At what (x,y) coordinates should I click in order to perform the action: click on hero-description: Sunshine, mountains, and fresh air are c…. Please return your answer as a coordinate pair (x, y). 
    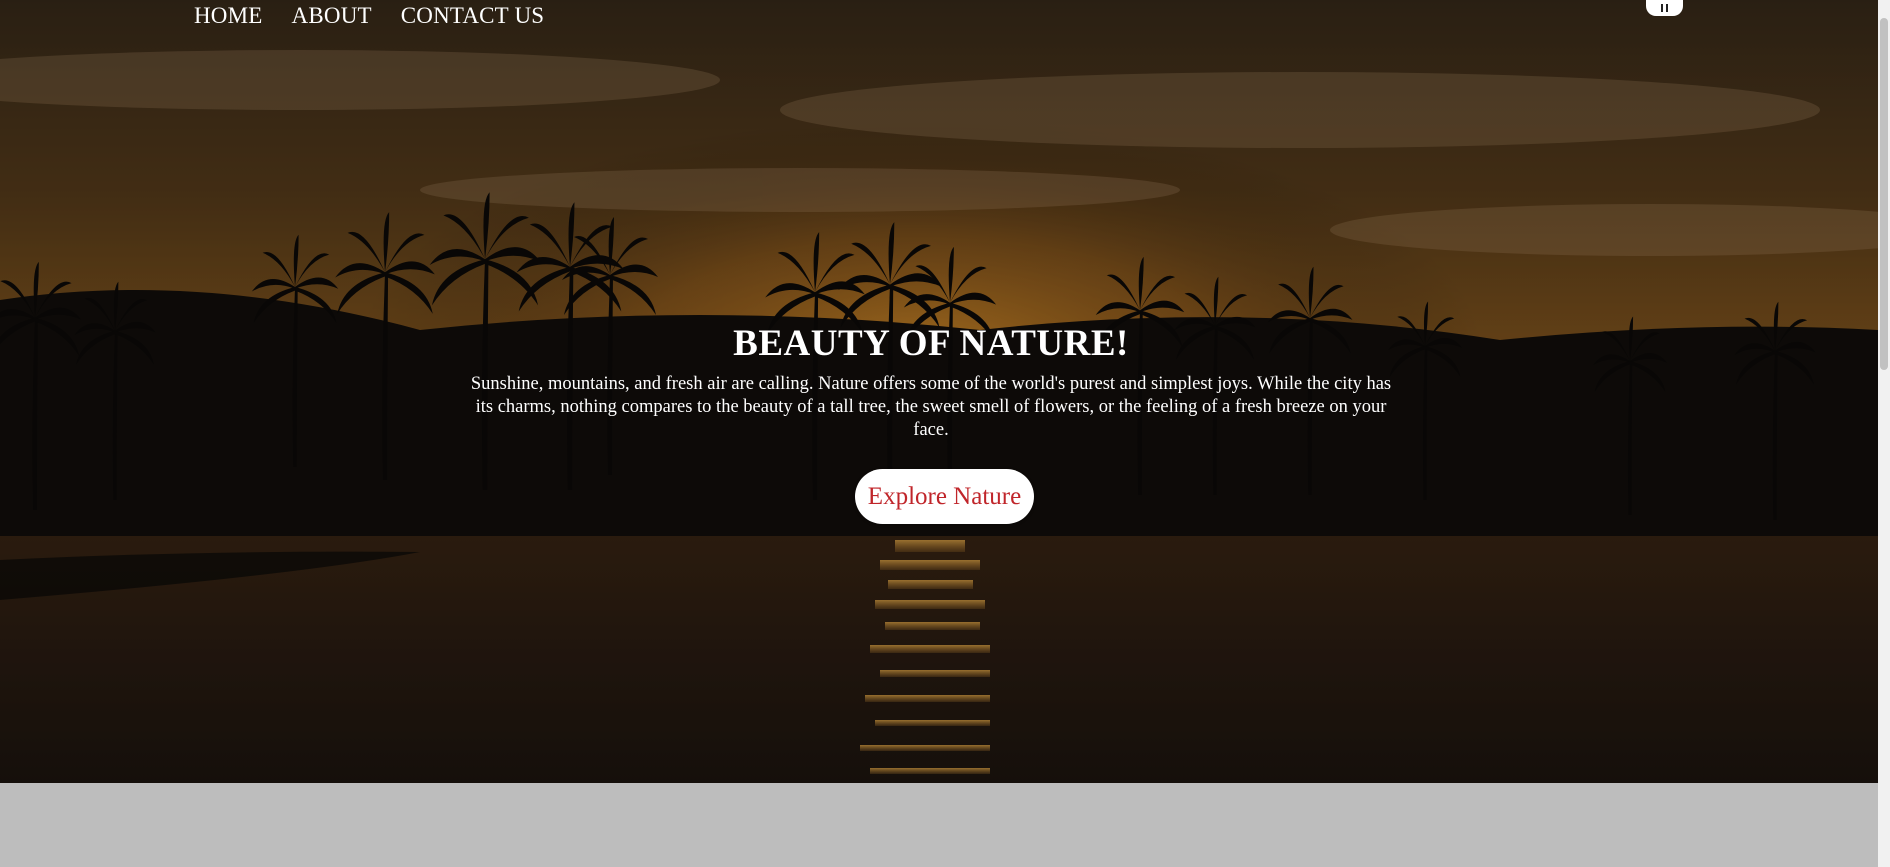
    Looking at the image, I should click on (931, 407).